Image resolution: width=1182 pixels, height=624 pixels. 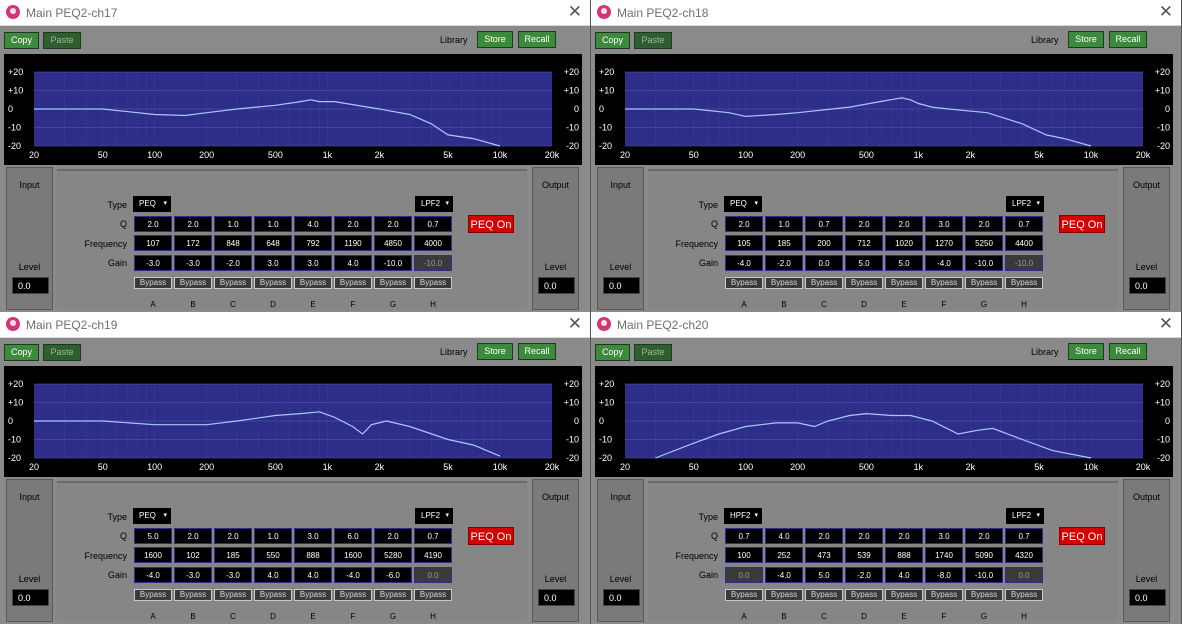 I want to click on frequency-cell: 107, so click(x=153, y=243).